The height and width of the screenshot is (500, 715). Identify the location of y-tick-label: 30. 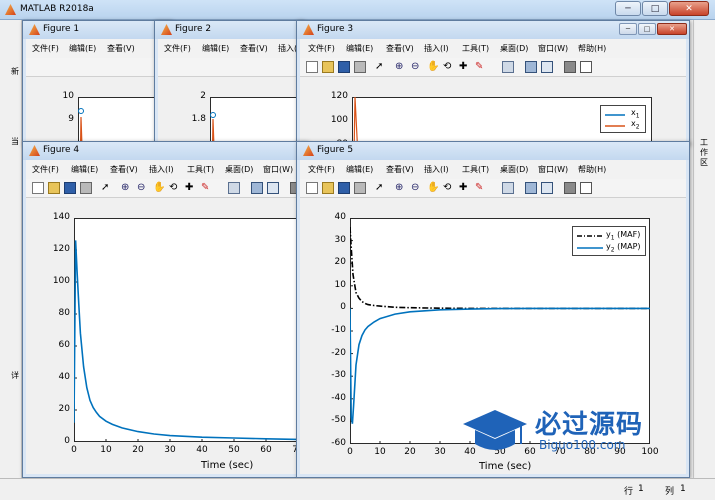
(340, 239).